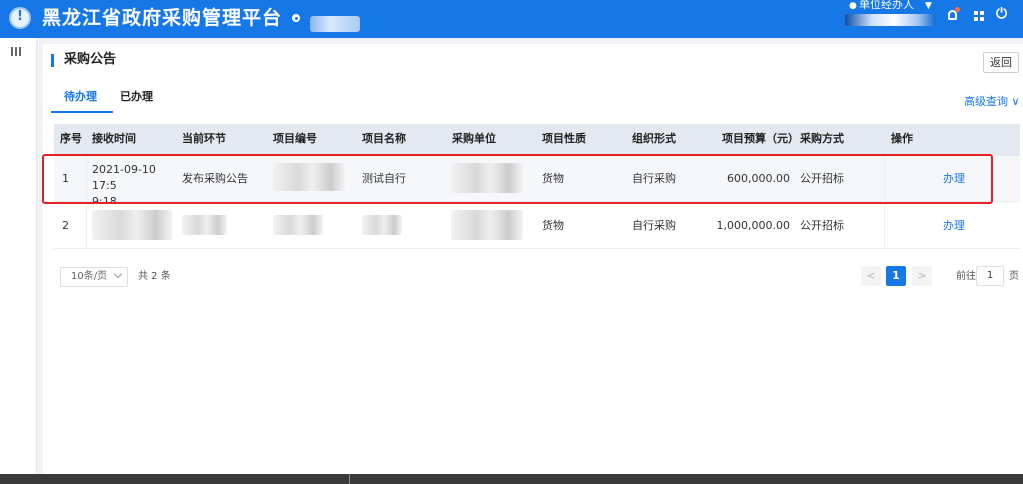  What do you see at coordinates (537, 226) in the screenshot?
I see `table-row: 2 货物 自行采购 1,000,000.00 公开招标 办理` at bounding box center [537, 226].